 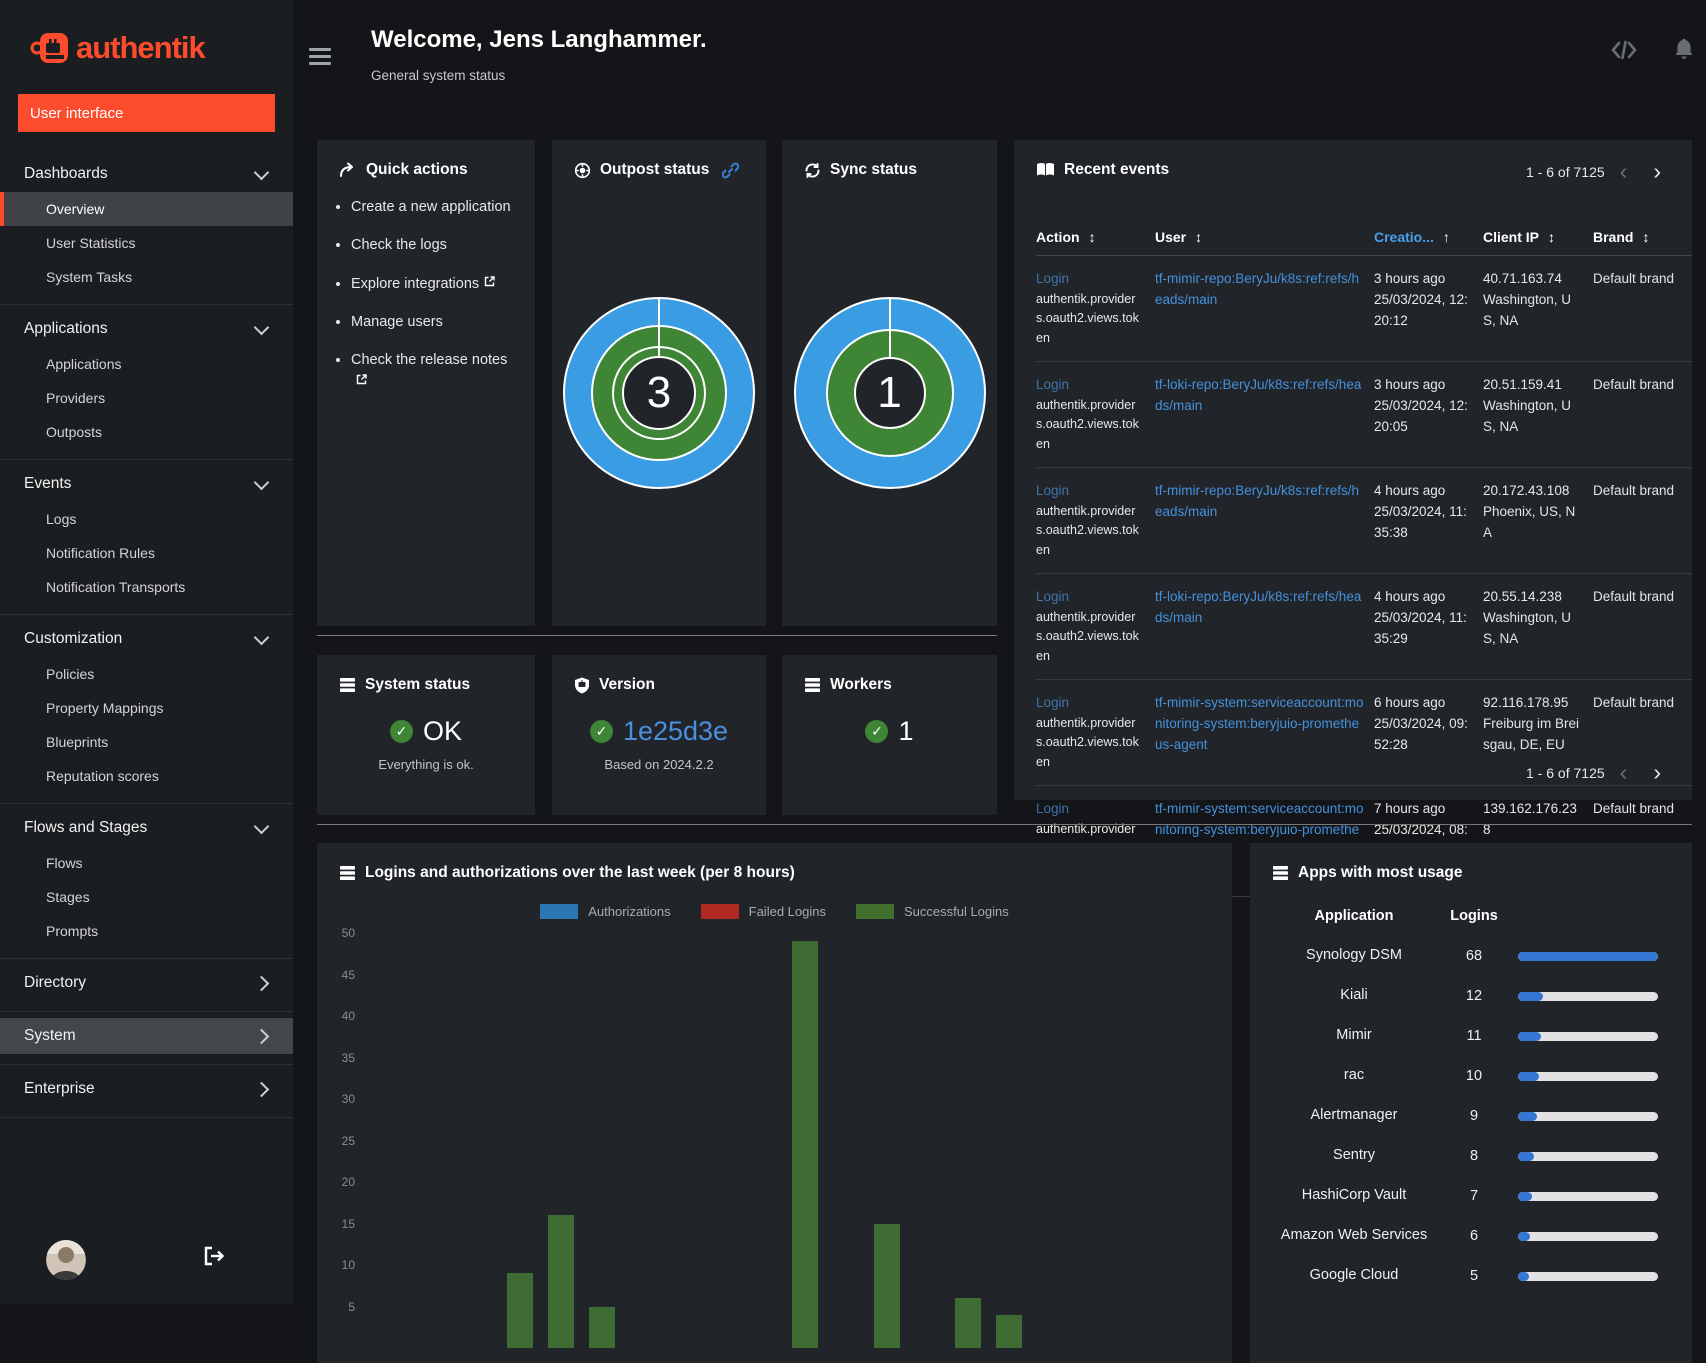 What do you see at coordinates (146, 897) in the screenshot?
I see `sidebar-item-stages: Stages` at bounding box center [146, 897].